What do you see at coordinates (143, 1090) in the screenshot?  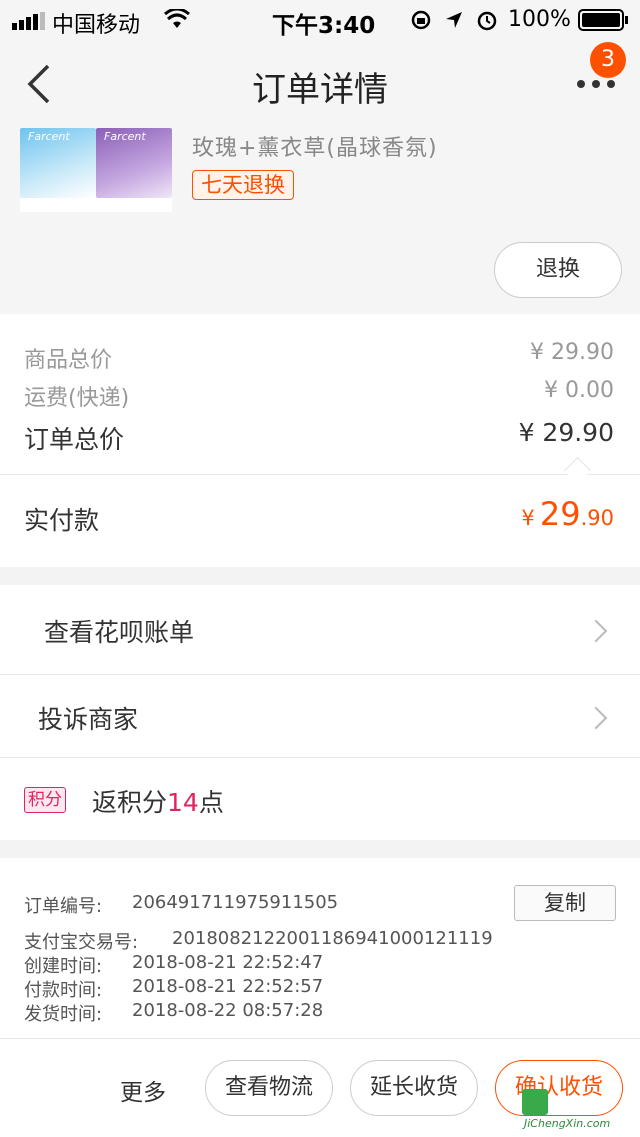 I see `more-button: 更多` at bounding box center [143, 1090].